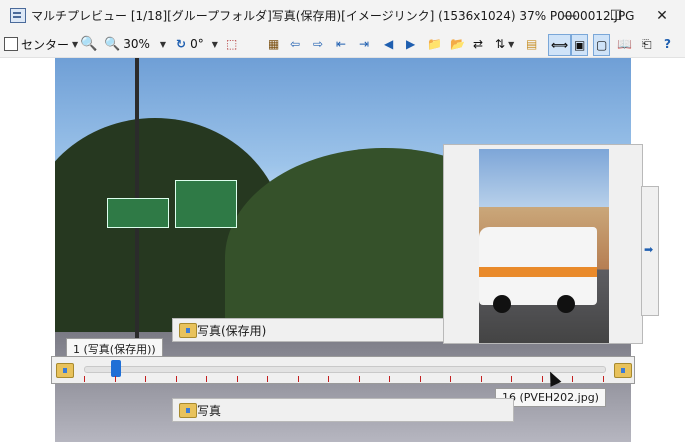  I want to click on slider-thumb, so click(116, 368).